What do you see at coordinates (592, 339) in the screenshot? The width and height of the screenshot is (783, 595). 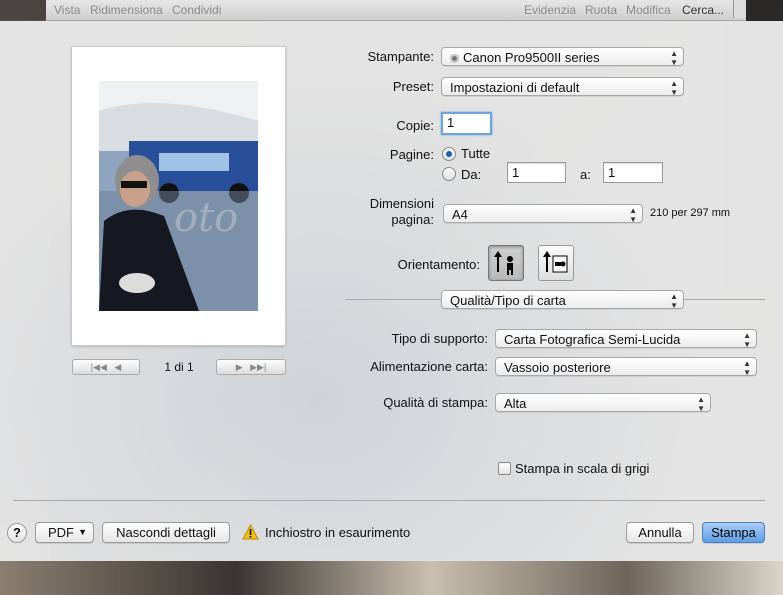 I see `media-type-value: Carta Fotografica Semi-Lucida` at bounding box center [592, 339].